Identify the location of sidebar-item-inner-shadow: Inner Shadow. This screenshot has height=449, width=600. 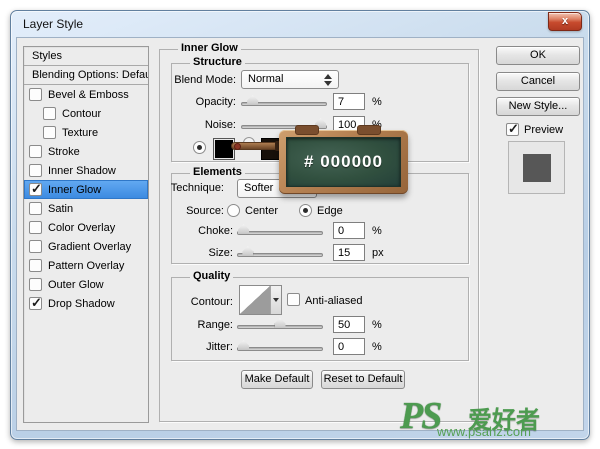
(86, 170).